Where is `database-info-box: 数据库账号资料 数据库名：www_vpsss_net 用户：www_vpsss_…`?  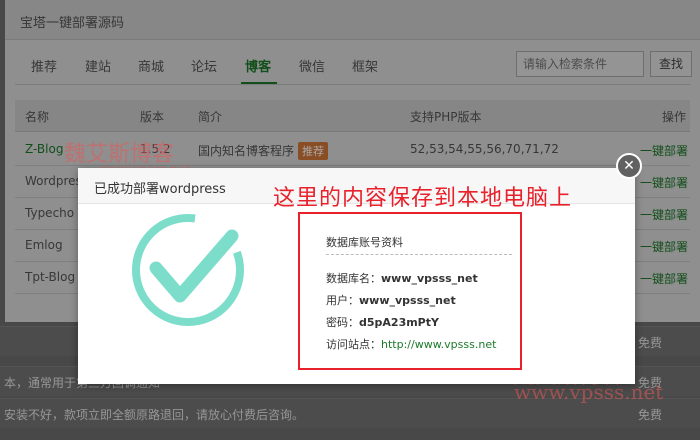
database-info-box: 数据库账号资料 数据库名：www_vpsss_net 用户：www_vpsss_… is located at coordinates (410, 291).